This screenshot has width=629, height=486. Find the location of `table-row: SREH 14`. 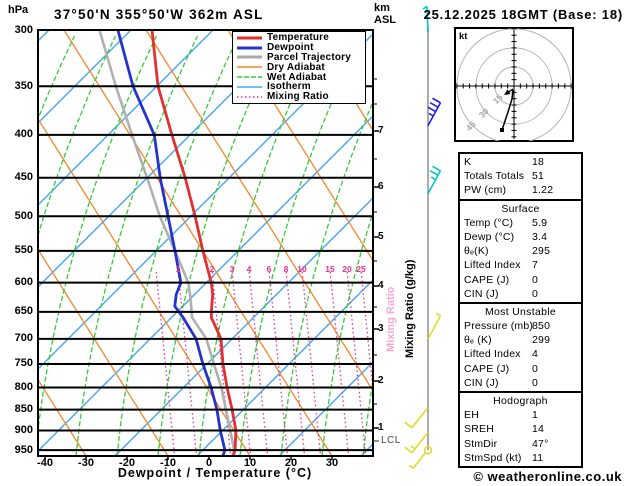

table-row: SREH 14 is located at coordinates (520, 429).